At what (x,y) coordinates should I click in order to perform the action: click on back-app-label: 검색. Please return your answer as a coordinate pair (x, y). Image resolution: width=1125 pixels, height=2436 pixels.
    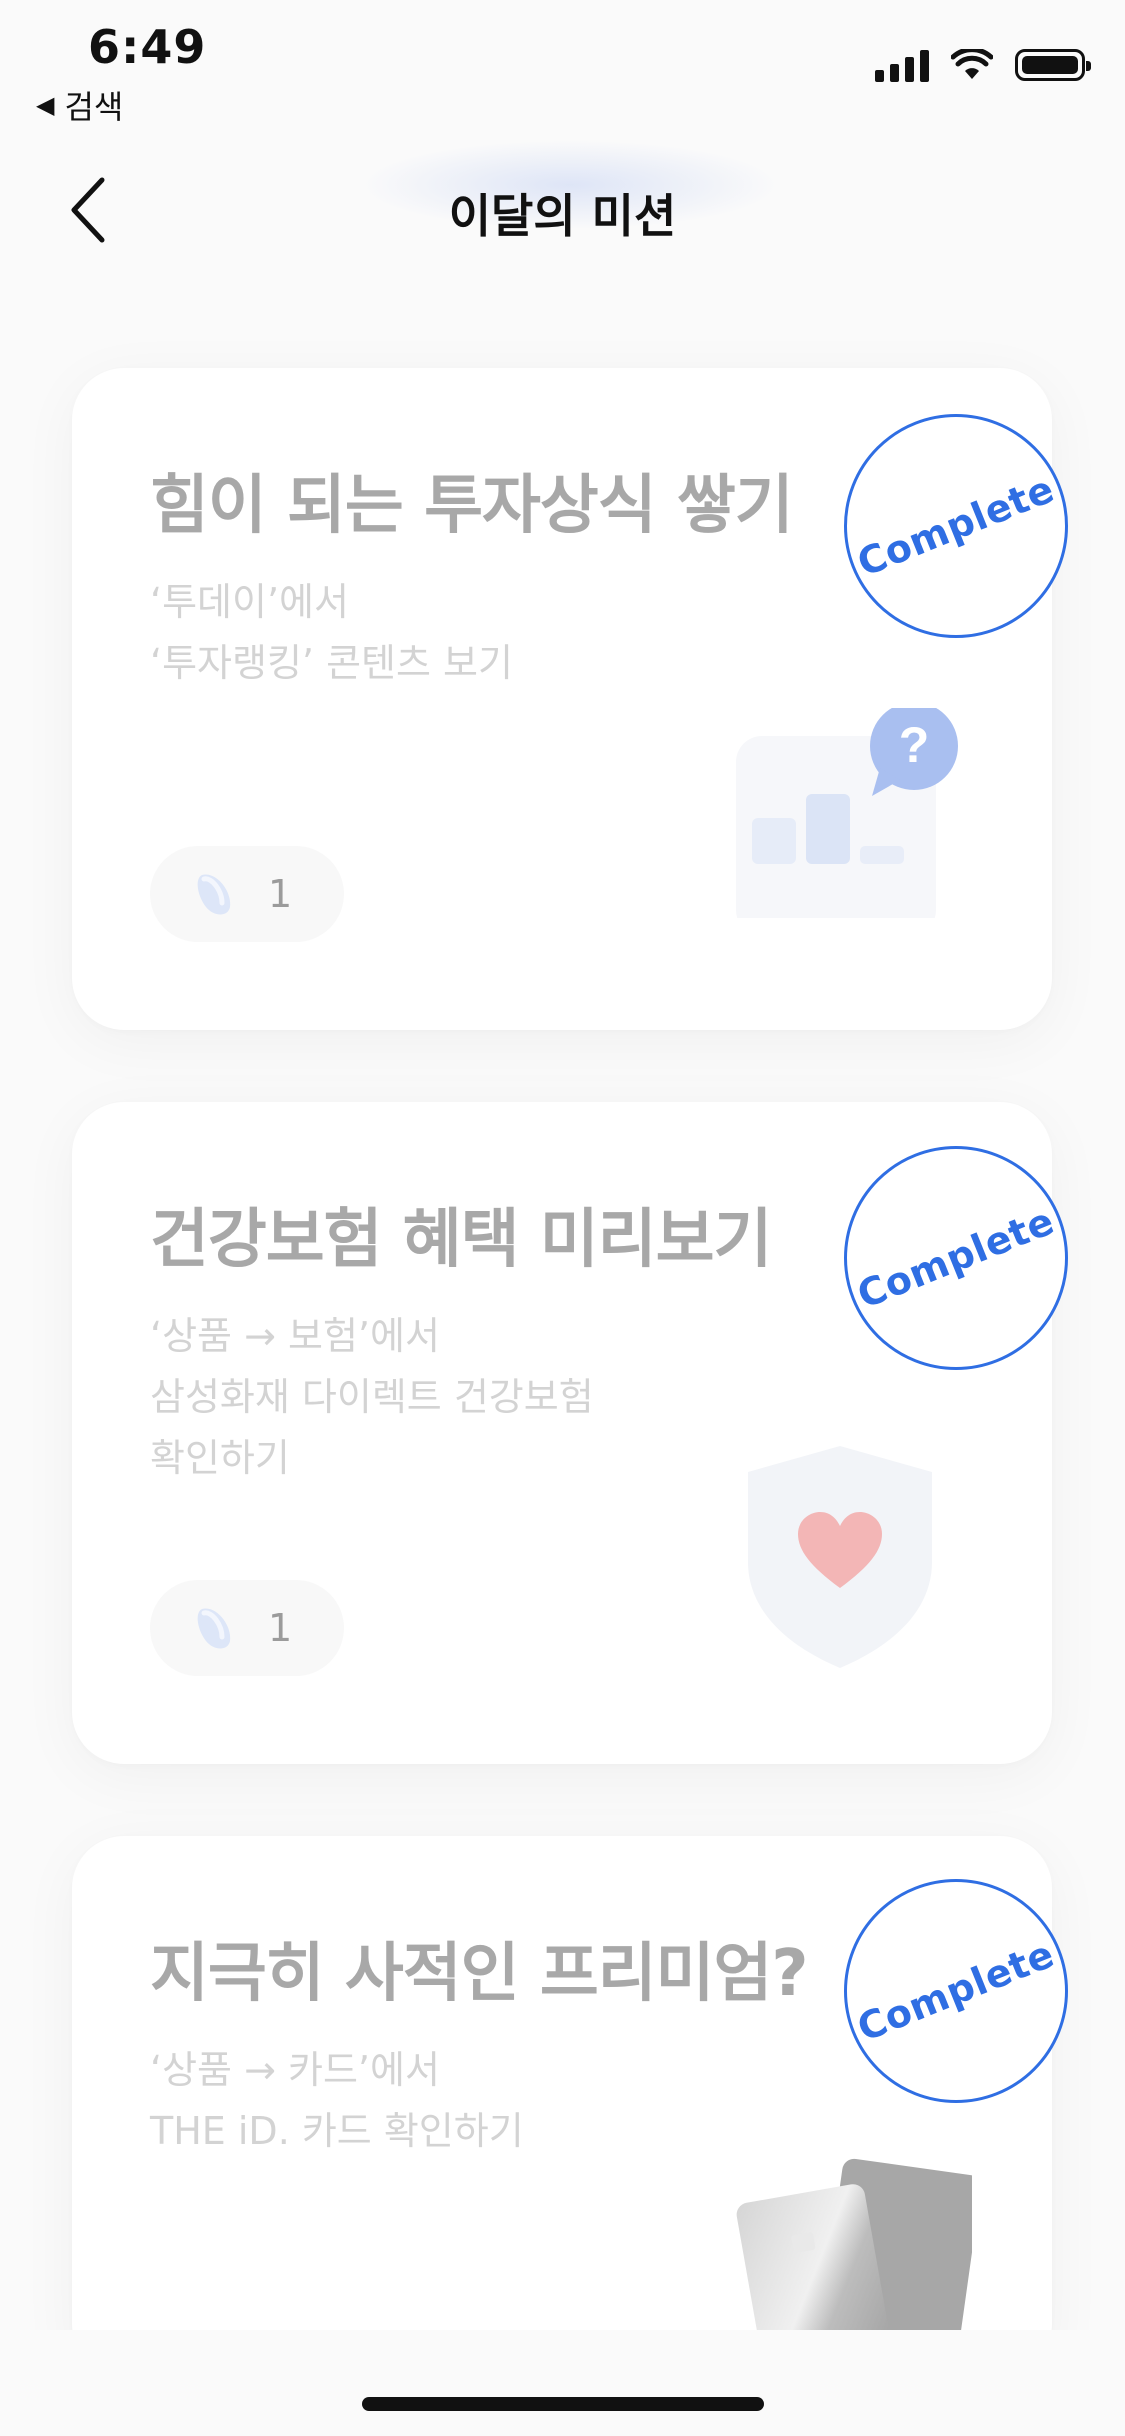
    Looking at the image, I should click on (94, 107).